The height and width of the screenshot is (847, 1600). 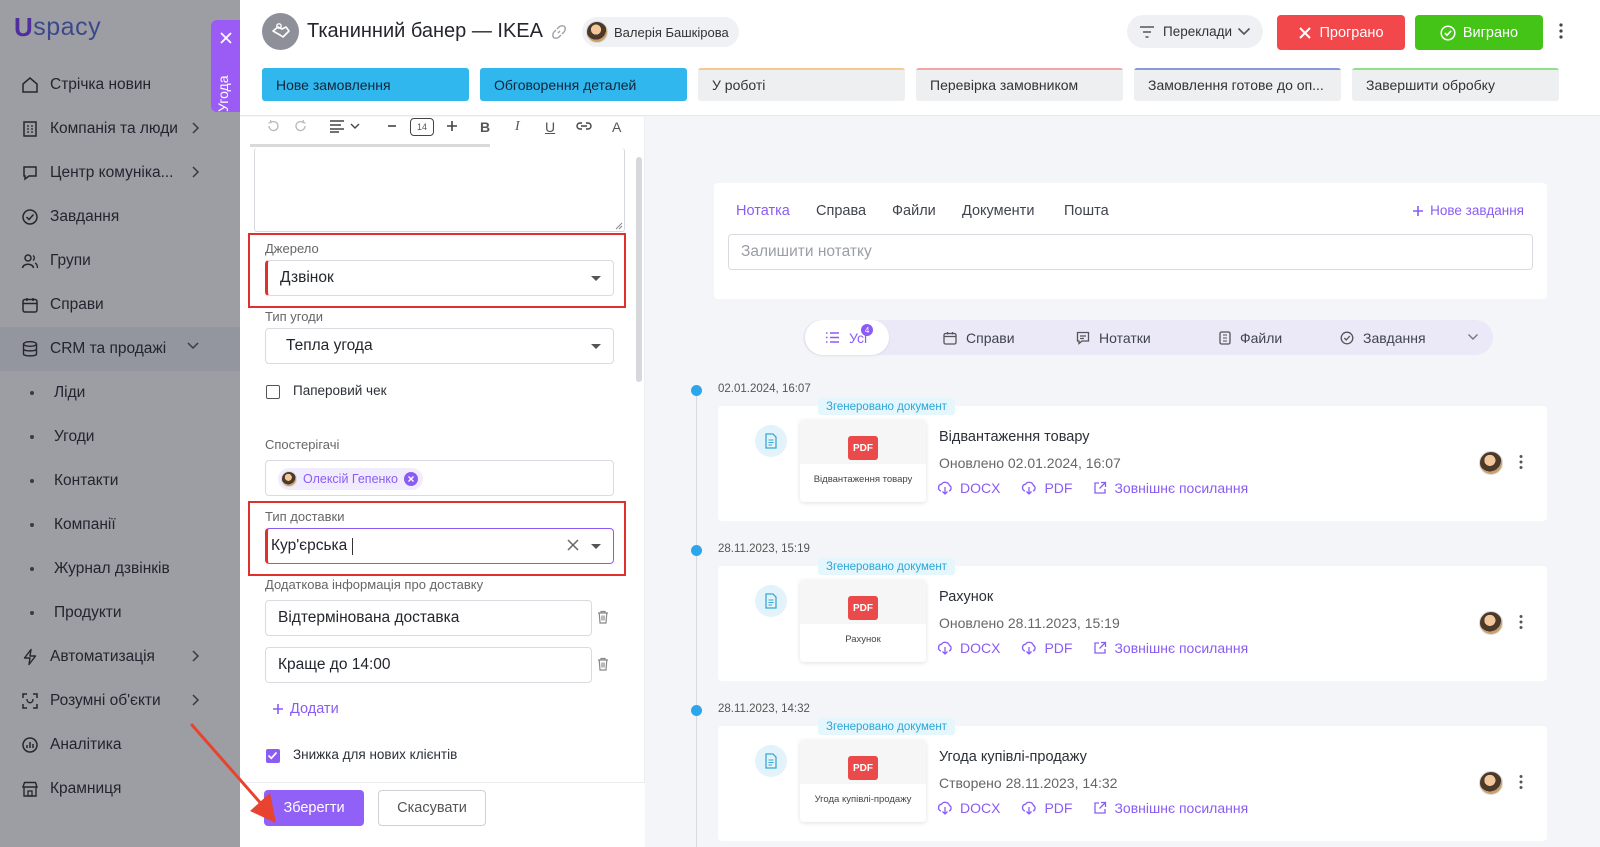 What do you see at coordinates (346, 126) in the screenshot?
I see `align-icon` at bounding box center [346, 126].